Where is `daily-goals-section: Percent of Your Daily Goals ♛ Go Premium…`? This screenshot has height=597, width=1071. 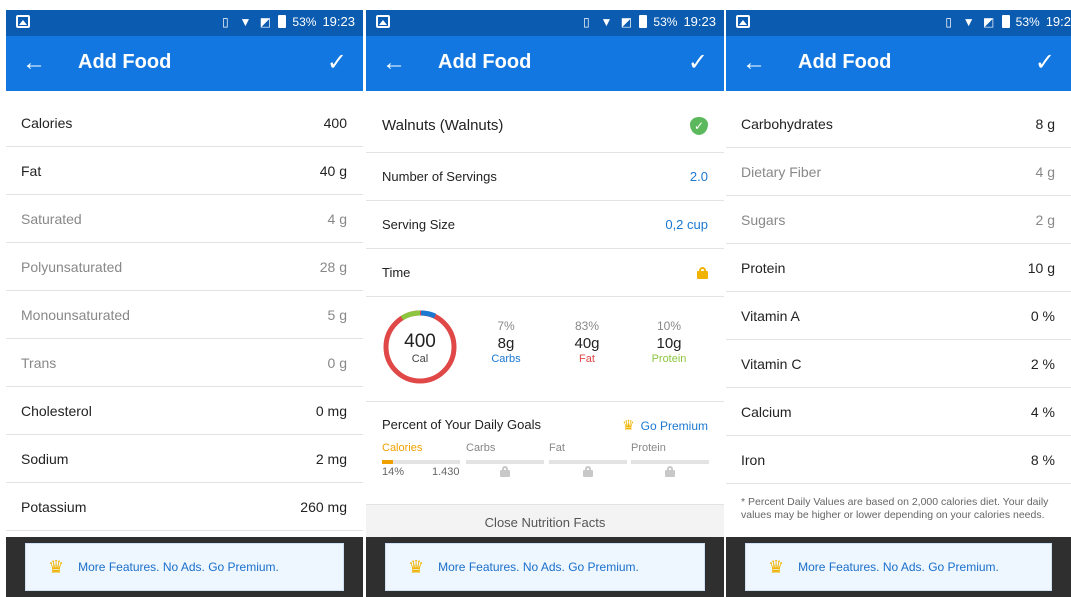 daily-goals-section: Percent of Your Daily Goals ♛ Go Premium… is located at coordinates (545, 450).